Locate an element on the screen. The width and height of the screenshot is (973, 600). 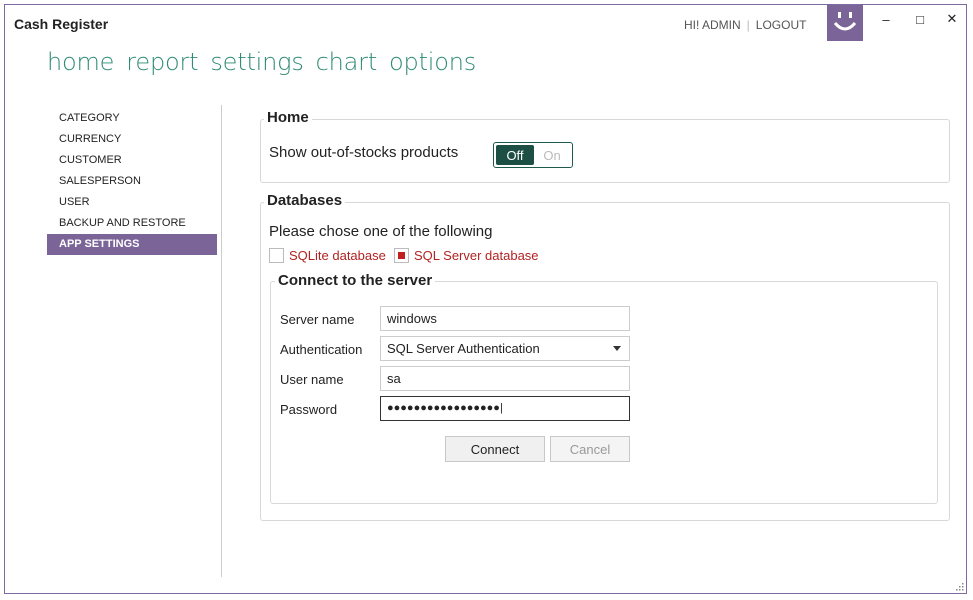
out-of-stock-toggle: Off On is located at coordinates (533, 155).